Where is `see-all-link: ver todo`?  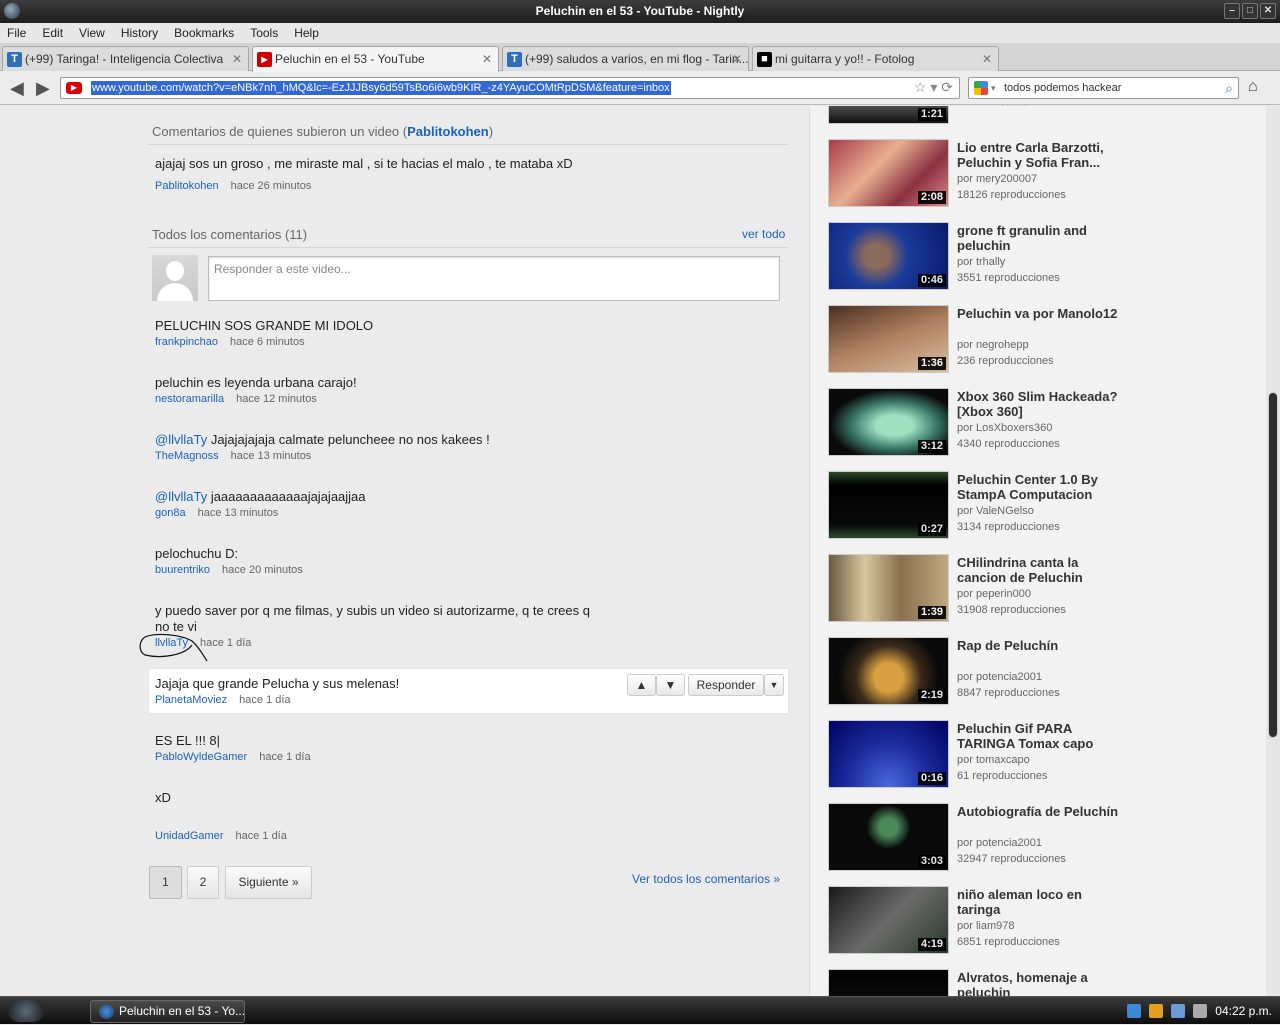
see-all-link: ver todo is located at coordinates (763, 234).